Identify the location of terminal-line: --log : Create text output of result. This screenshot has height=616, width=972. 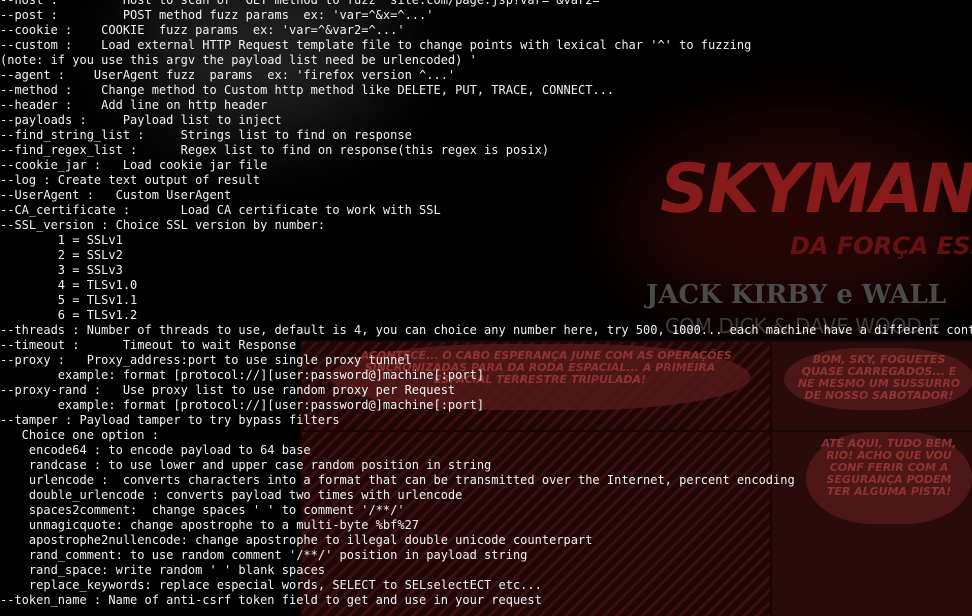
(130, 180).